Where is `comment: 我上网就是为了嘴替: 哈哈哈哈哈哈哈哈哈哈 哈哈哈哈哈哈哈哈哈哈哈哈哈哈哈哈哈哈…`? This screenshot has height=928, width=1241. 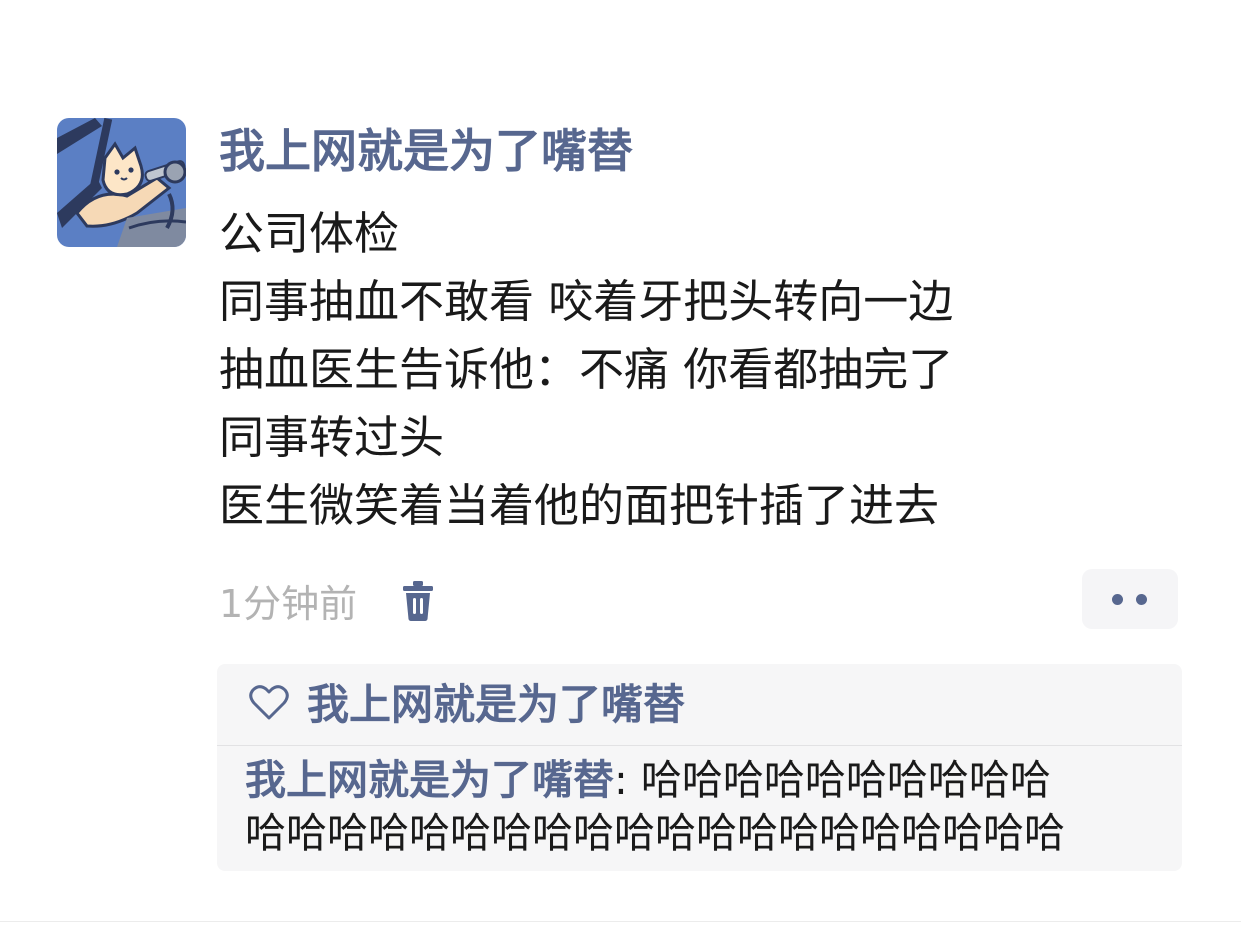 comment: 我上网就是为了嘴替: 哈哈哈哈哈哈哈哈哈哈 哈哈哈哈哈哈哈哈哈哈哈哈哈哈哈哈哈哈… is located at coordinates (707, 807).